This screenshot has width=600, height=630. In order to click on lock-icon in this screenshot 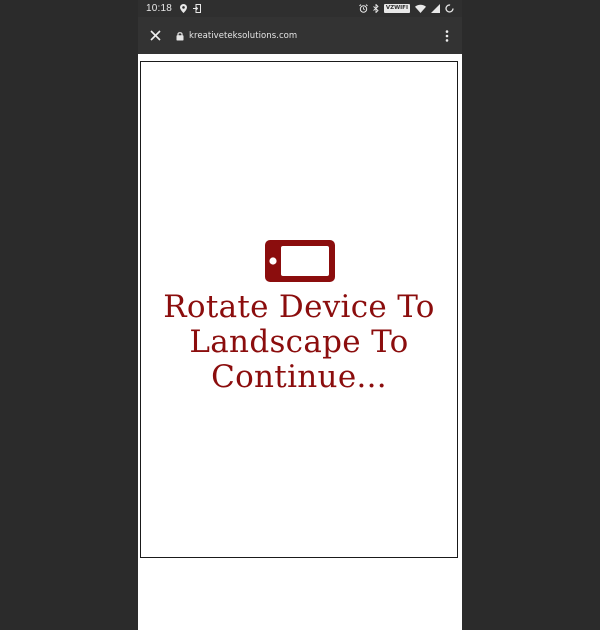, I will do `click(180, 36)`.